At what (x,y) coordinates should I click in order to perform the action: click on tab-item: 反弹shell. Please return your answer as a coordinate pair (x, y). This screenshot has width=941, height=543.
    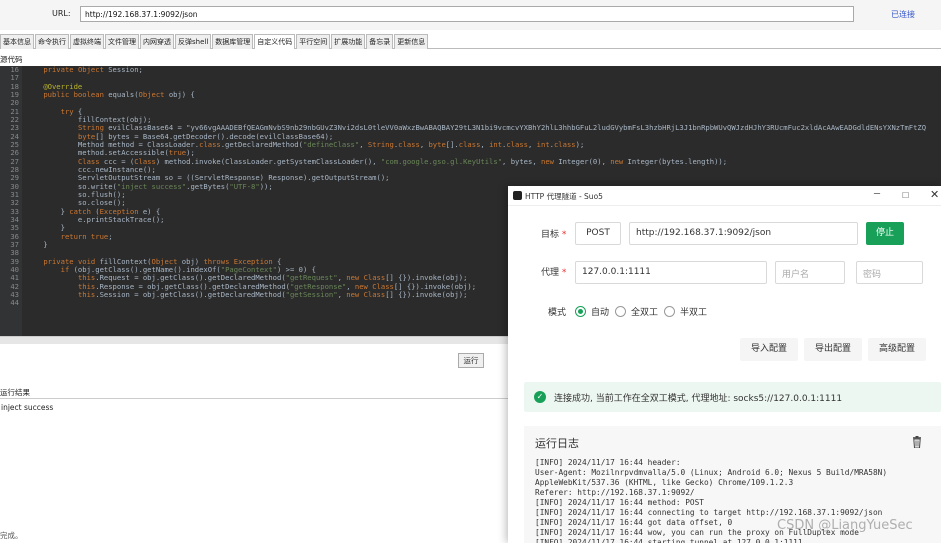
    Looking at the image, I should click on (193, 41).